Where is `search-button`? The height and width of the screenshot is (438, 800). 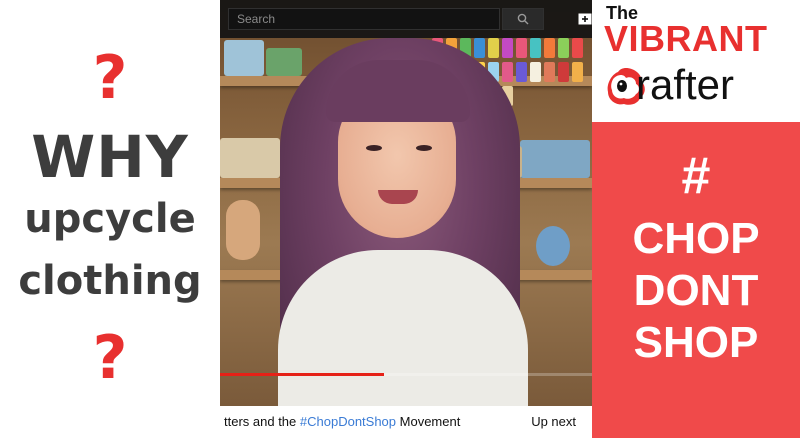
search-button is located at coordinates (523, 19).